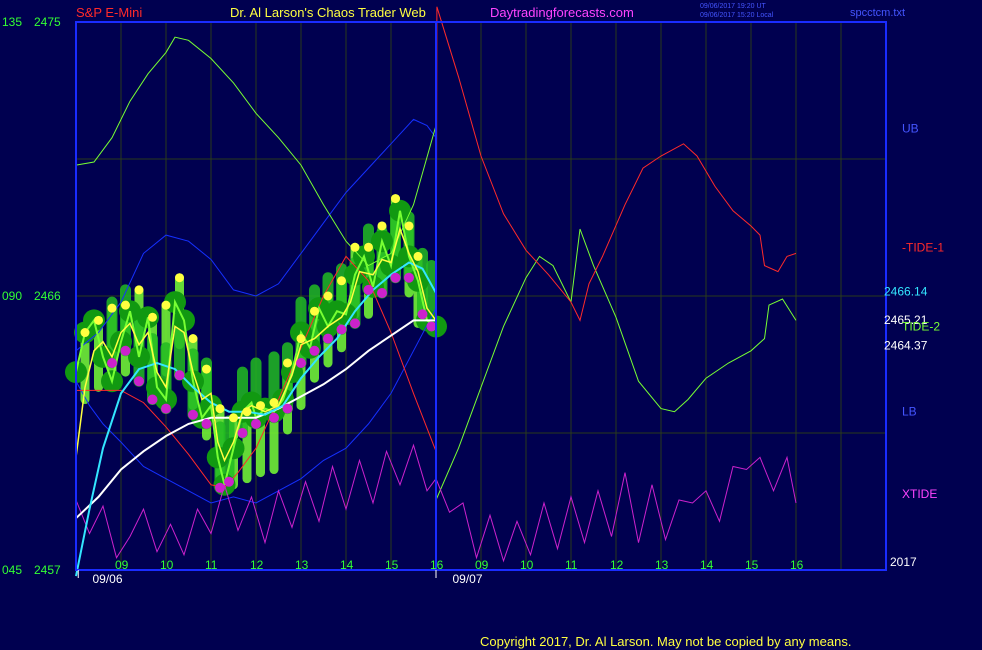  I want to click on y-tick-code: 045, so click(12, 570).